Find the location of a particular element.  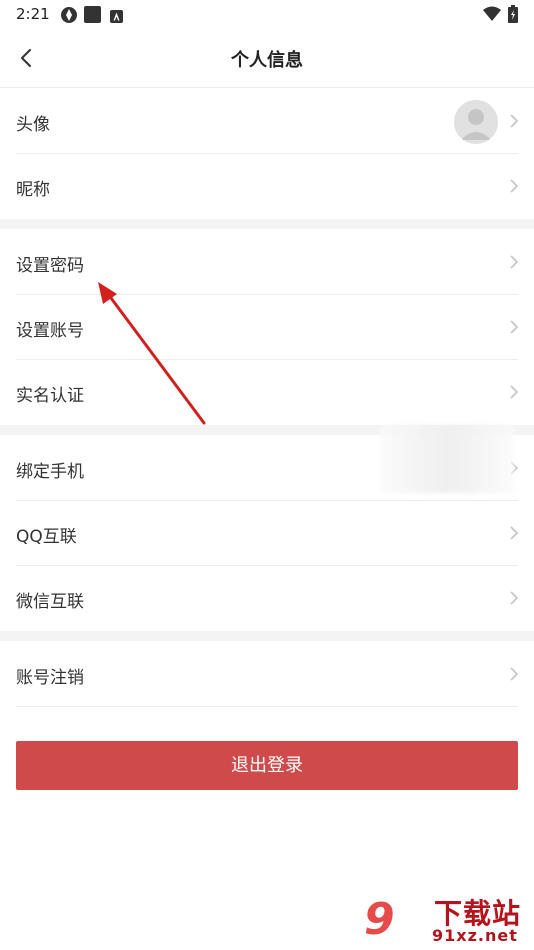

row-avatar: 头像 is located at coordinates (267, 121).